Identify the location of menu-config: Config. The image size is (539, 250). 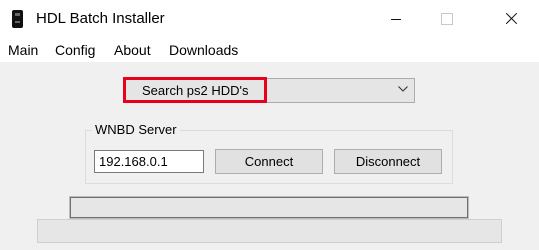
(75, 50).